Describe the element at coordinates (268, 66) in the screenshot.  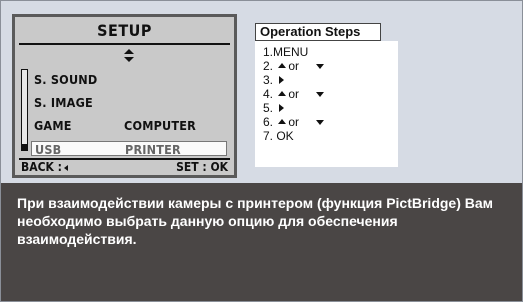
I see `step-2-number: 2.` at that location.